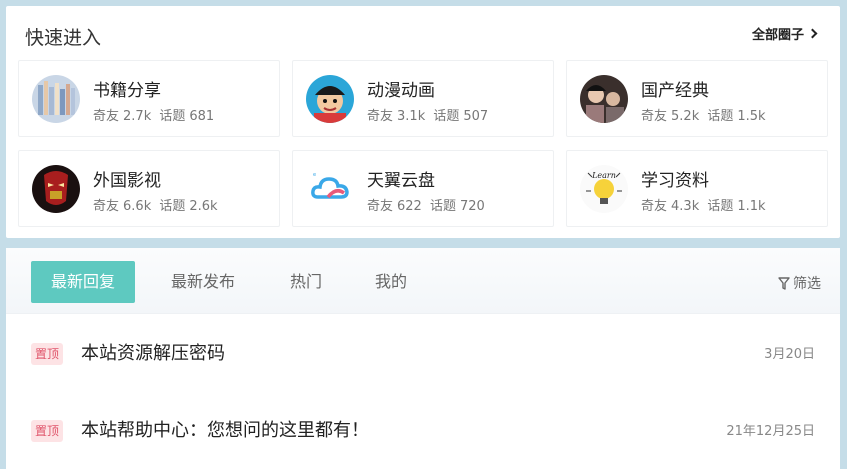  I want to click on books-avatar, so click(56, 99).